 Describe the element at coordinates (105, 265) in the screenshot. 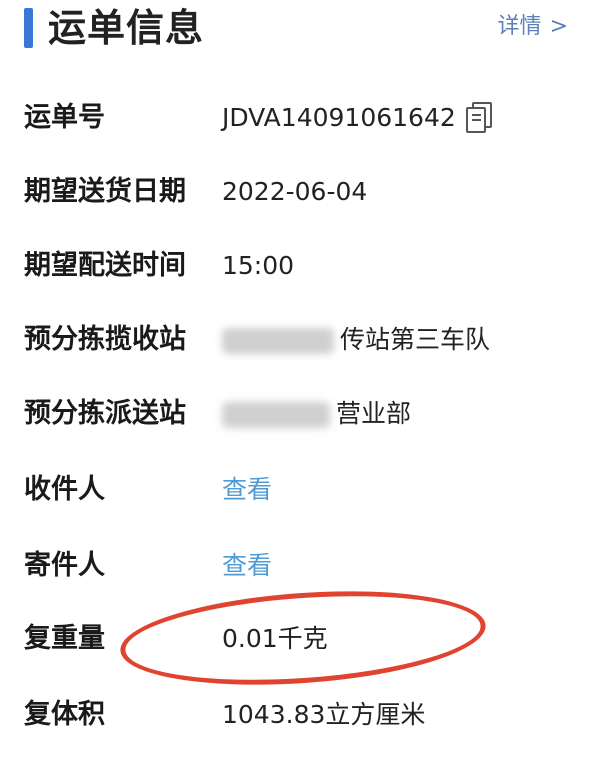

I see `expected-delivery-time-label: 期望配送时间` at that location.